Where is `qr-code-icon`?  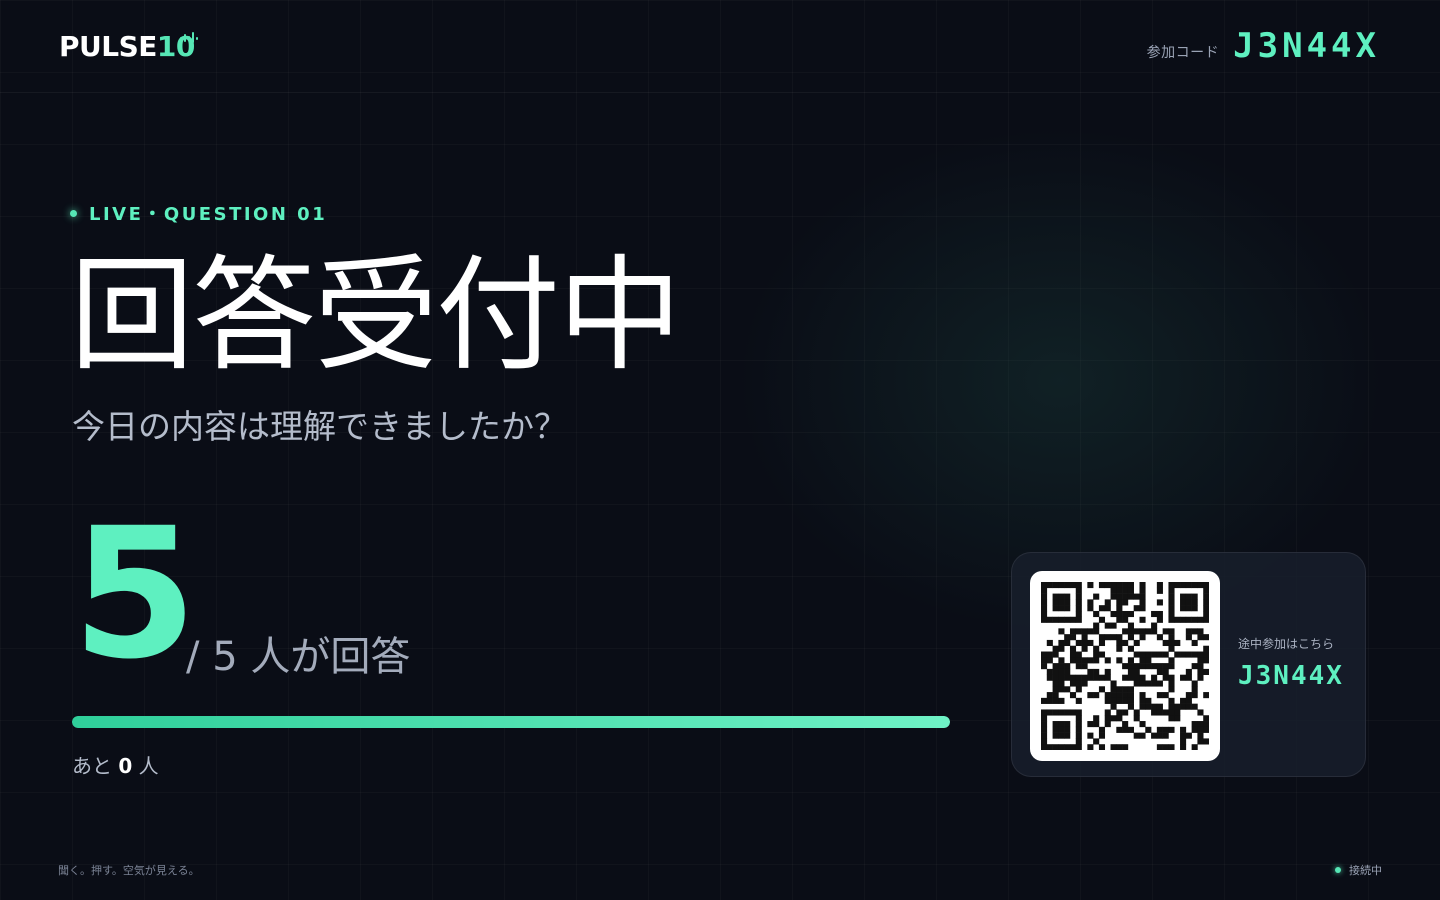
qr-code-icon is located at coordinates (1125, 666).